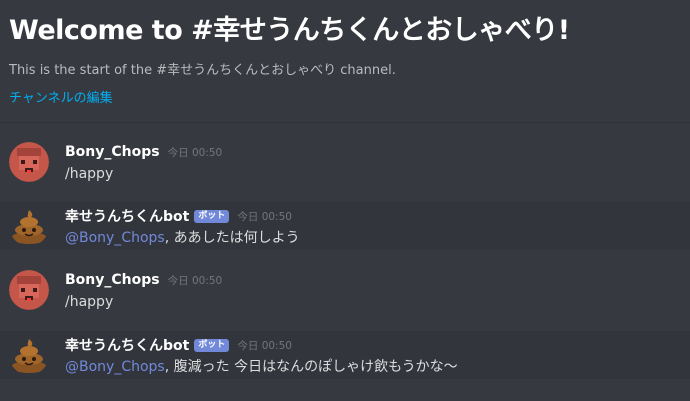 Image resolution: width=690 pixels, height=401 pixels. What do you see at coordinates (232, 238) in the screenshot?
I see `message-text: , ああしたは何しよう` at bounding box center [232, 238].